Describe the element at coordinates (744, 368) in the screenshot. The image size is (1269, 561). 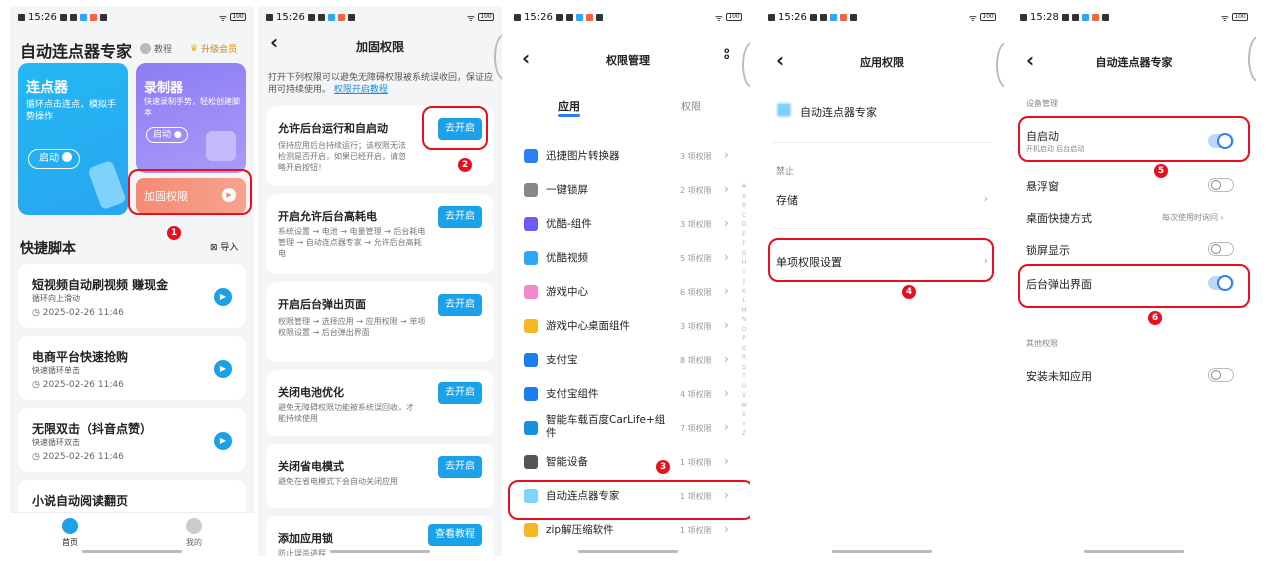
I see `index-letter: S` at that location.